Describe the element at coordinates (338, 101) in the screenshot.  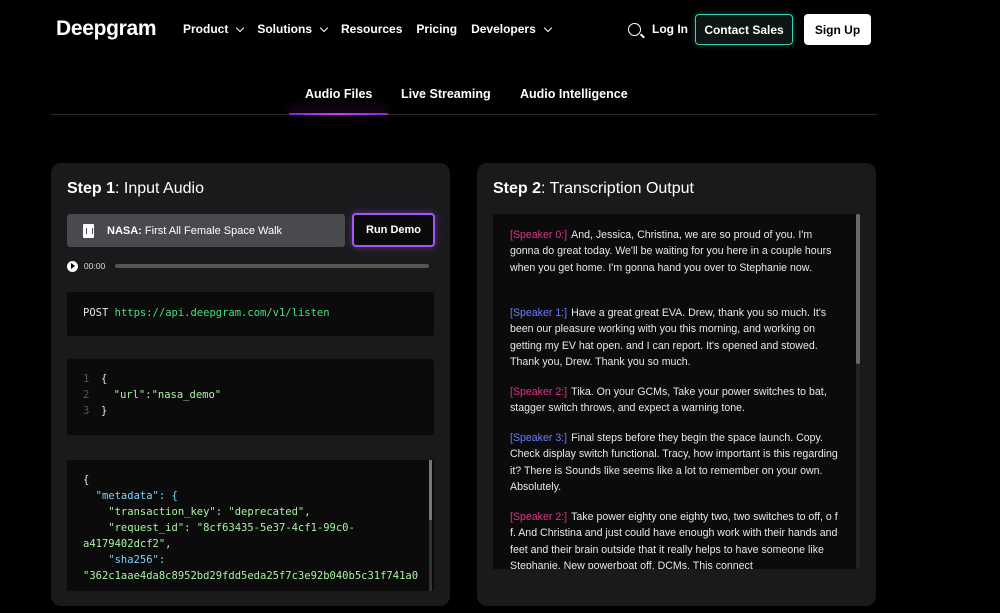
I see `tab-audio-files: Audio Files` at that location.